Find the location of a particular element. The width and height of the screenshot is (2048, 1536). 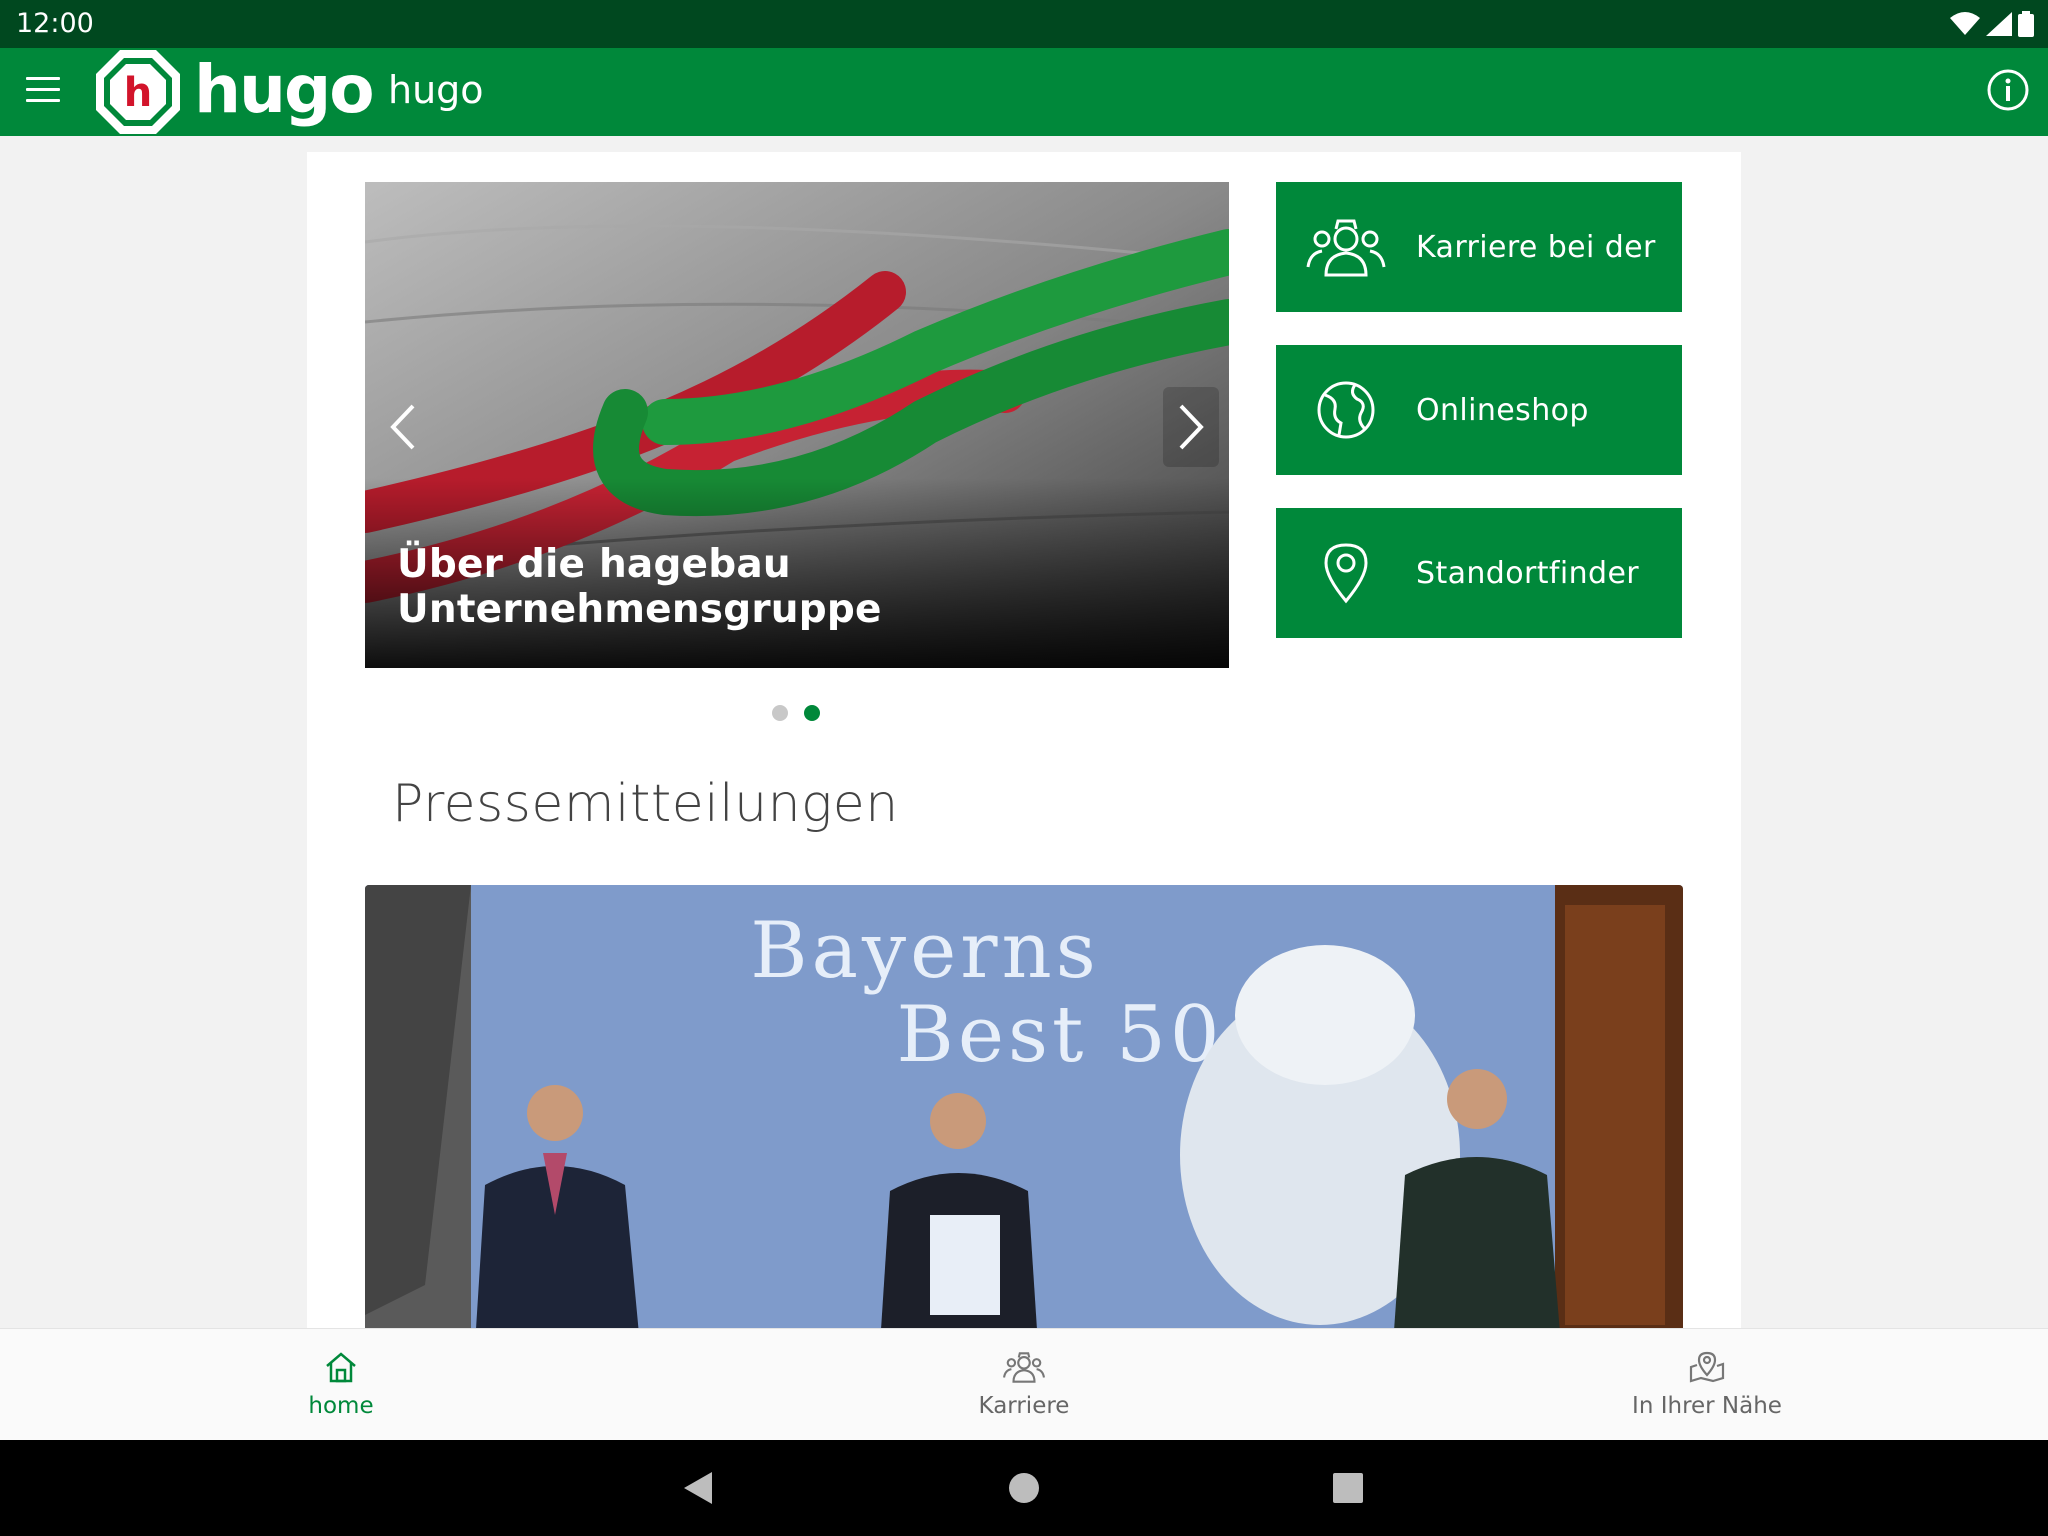

recents-icon is located at coordinates (1348, 1488).